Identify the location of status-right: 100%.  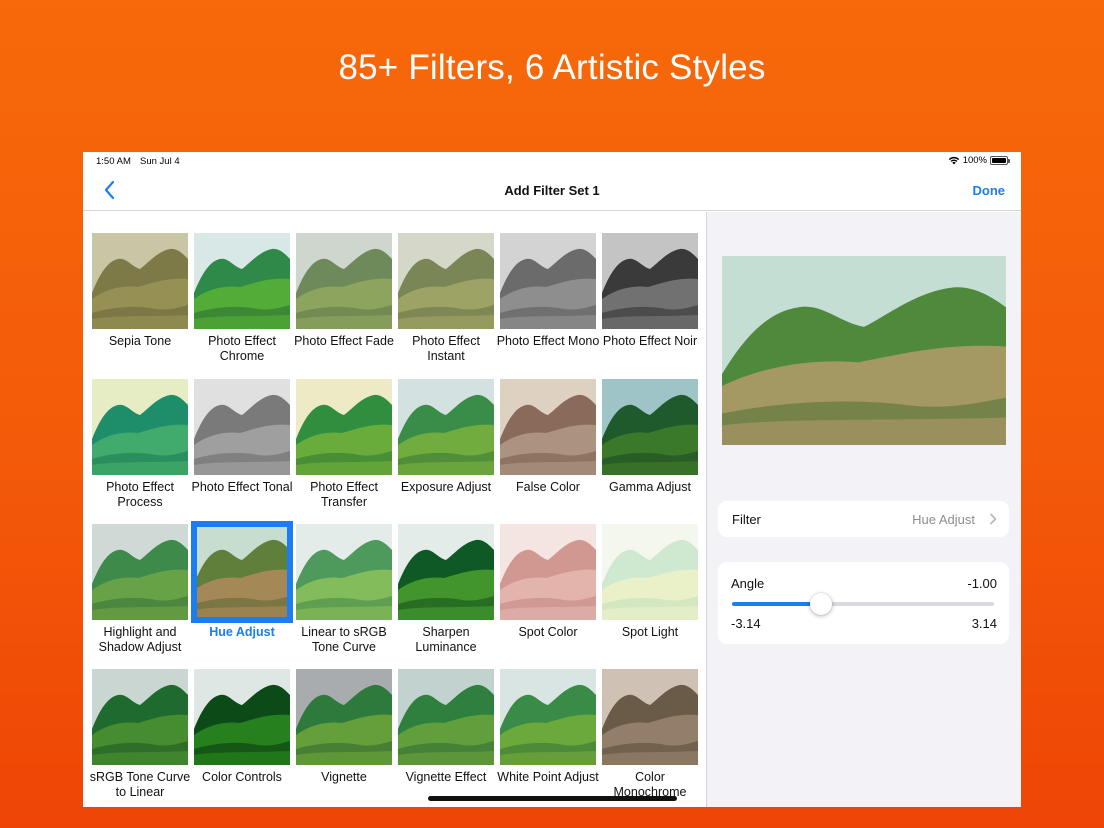
(979, 160).